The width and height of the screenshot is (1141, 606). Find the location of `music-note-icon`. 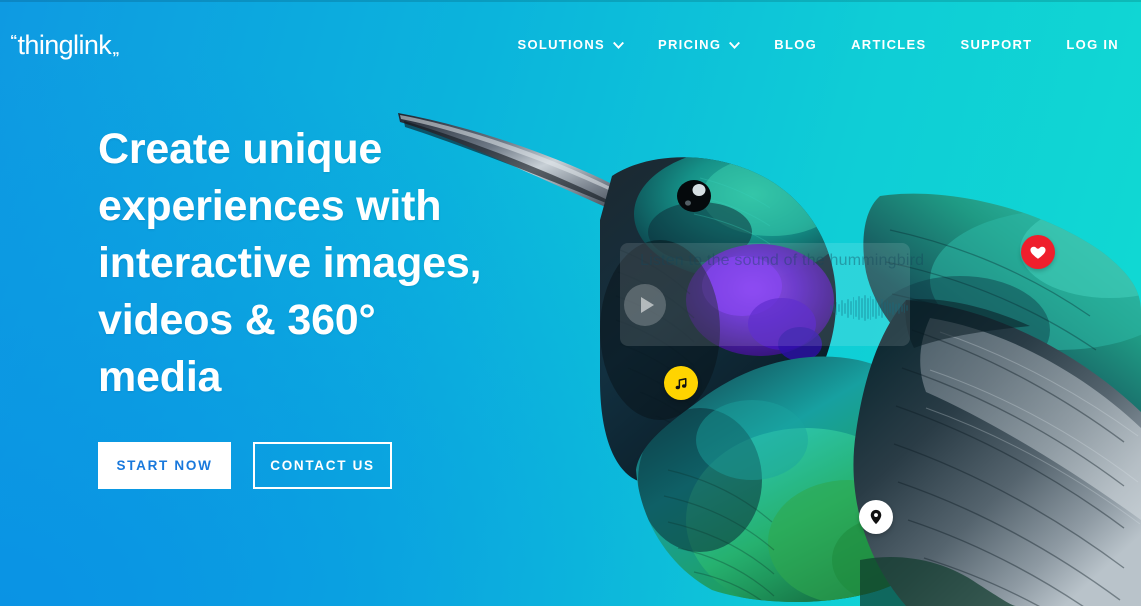

music-note-icon is located at coordinates (681, 383).